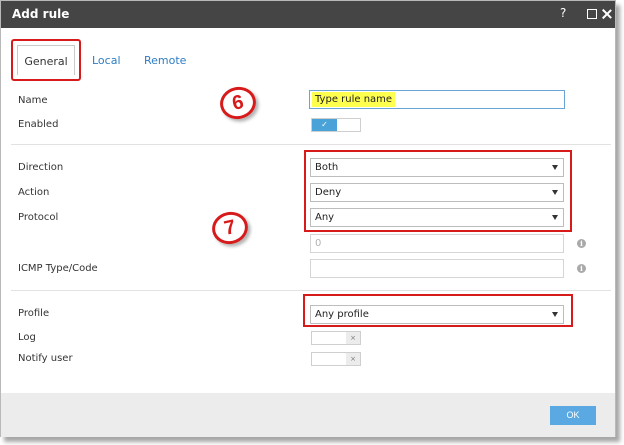  Describe the element at coordinates (592, 14) in the screenshot. I see `maximize-icon` at that location.